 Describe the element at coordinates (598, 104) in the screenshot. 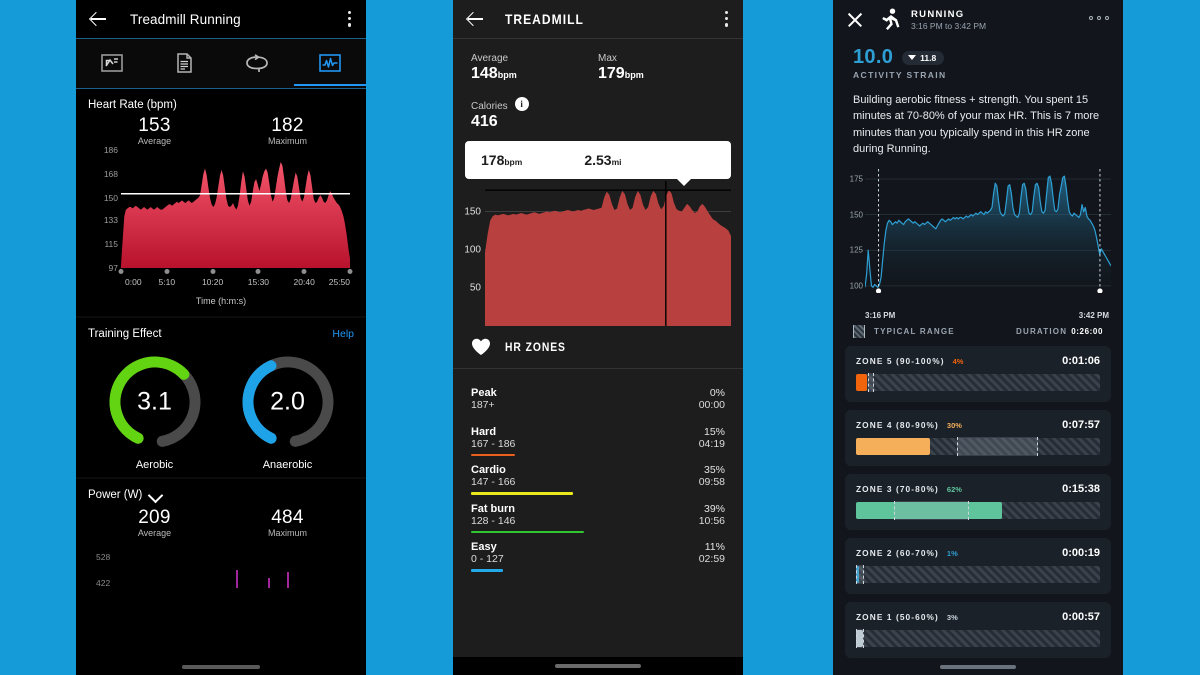

I see `stat-calories-label-row: Calories i` at that location.